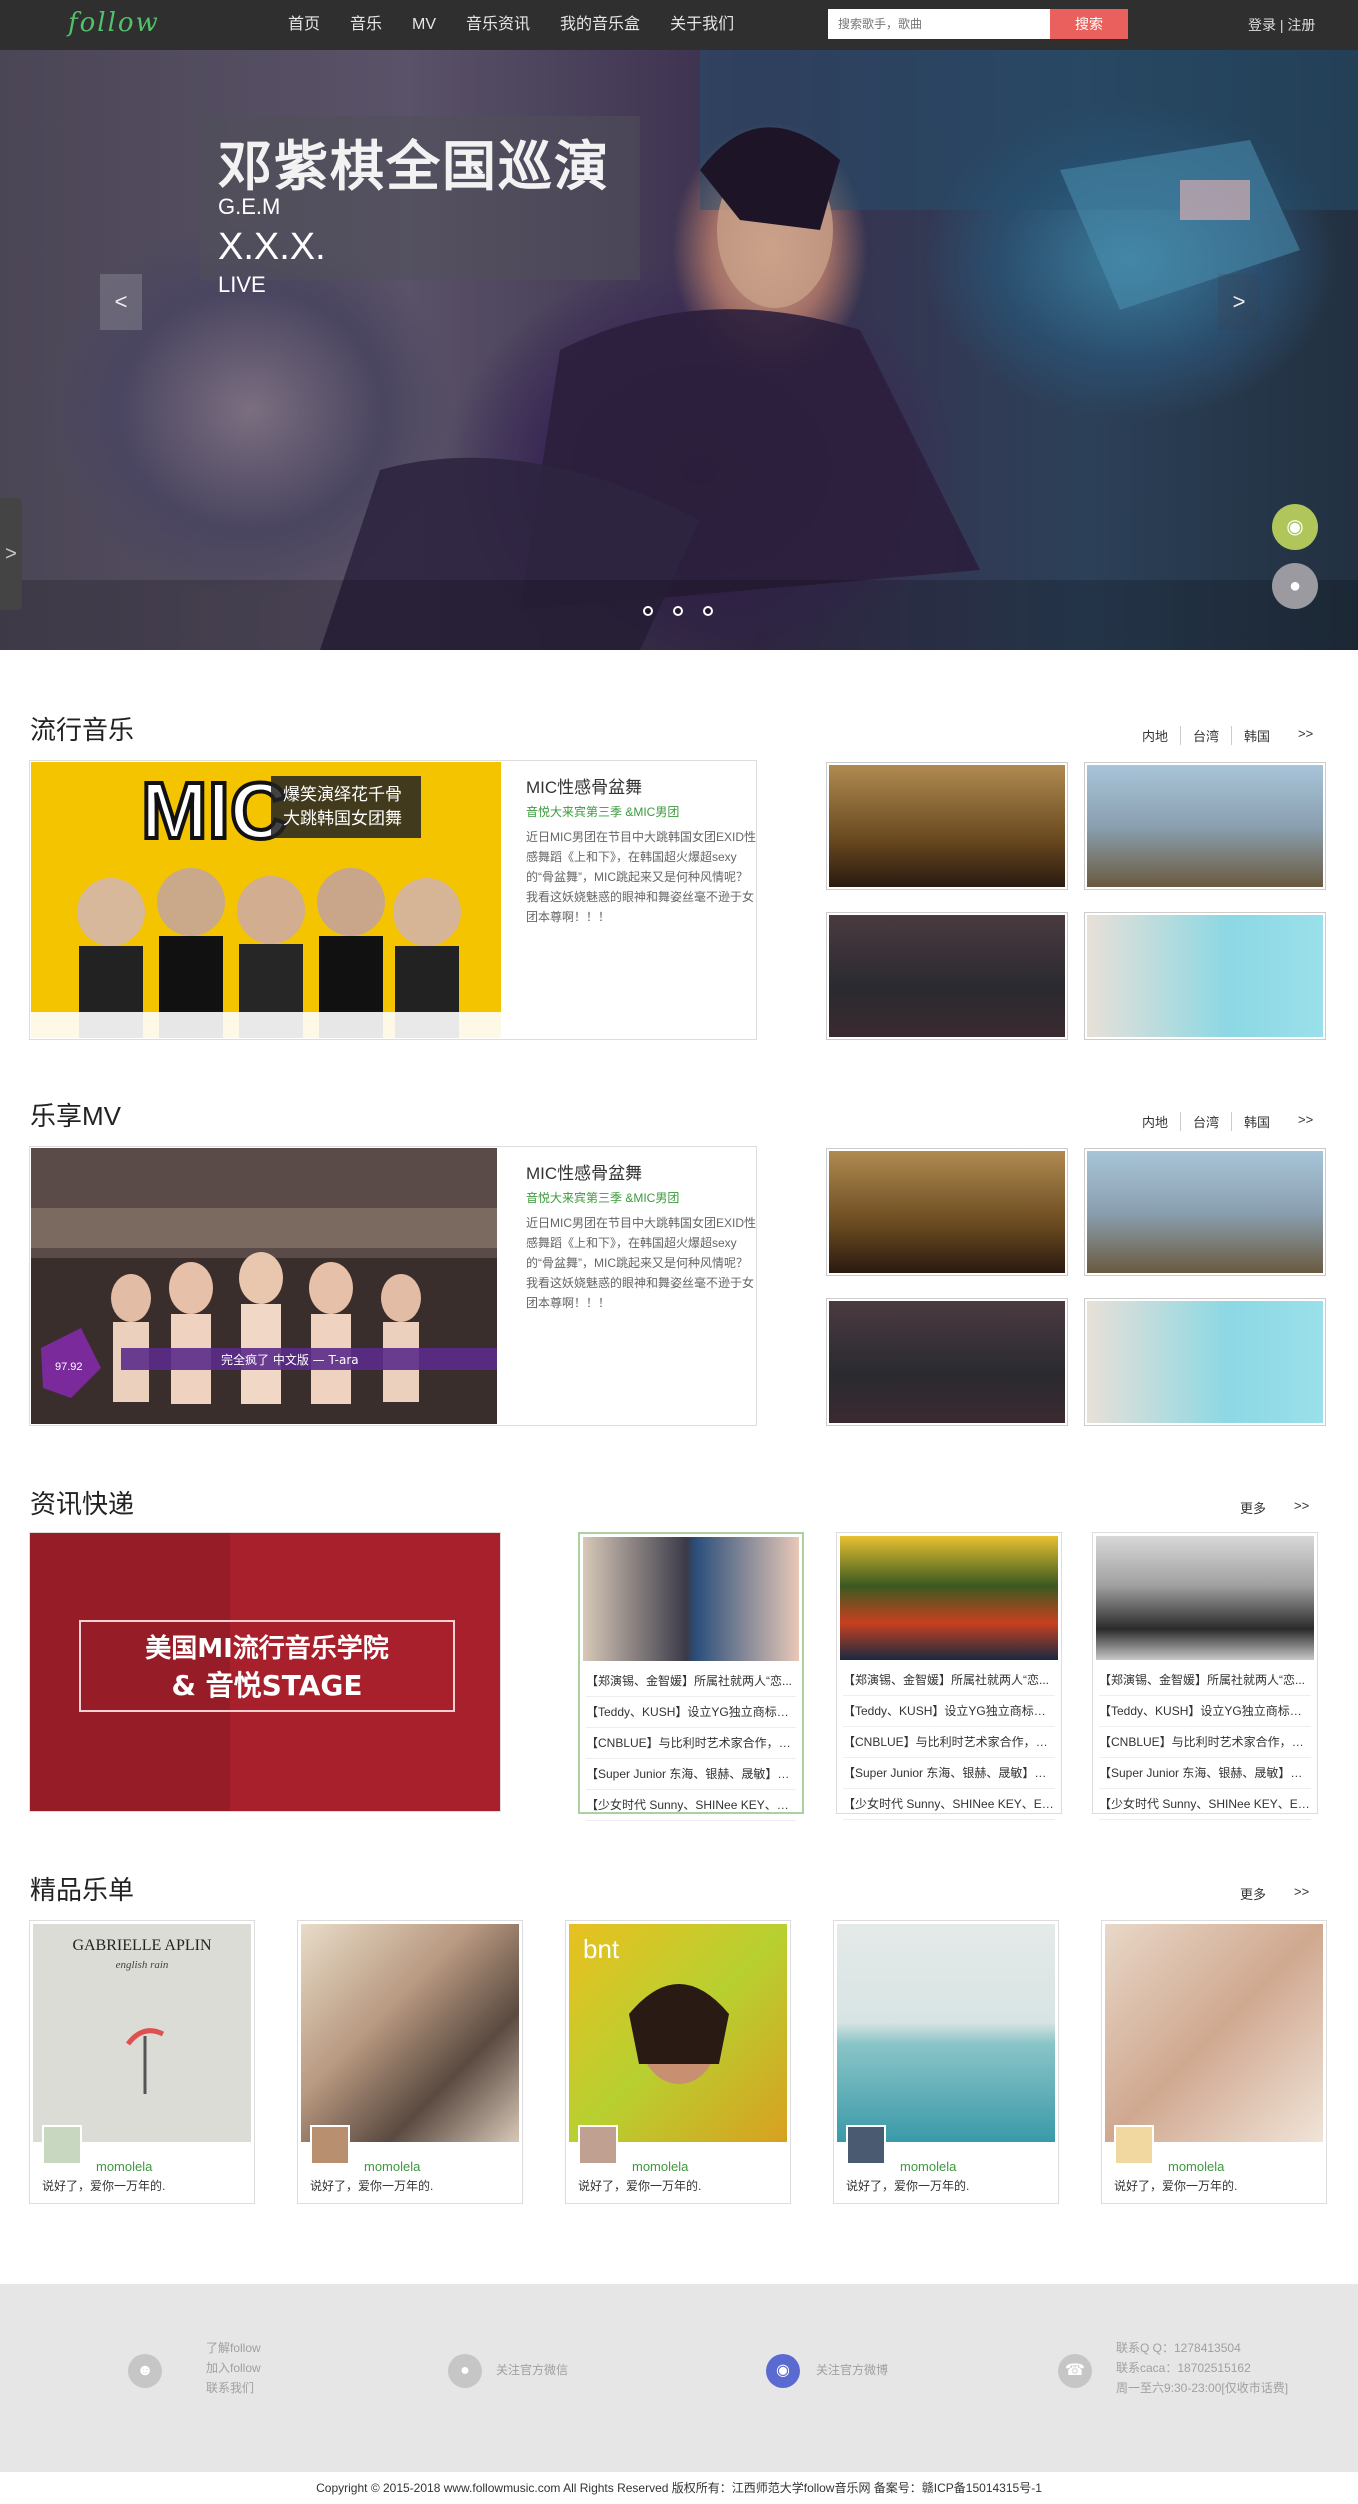  Describe the element at coordinates (233, 2388) in the screenshot. I see `footer-contact-us: 联系我们` at that location.